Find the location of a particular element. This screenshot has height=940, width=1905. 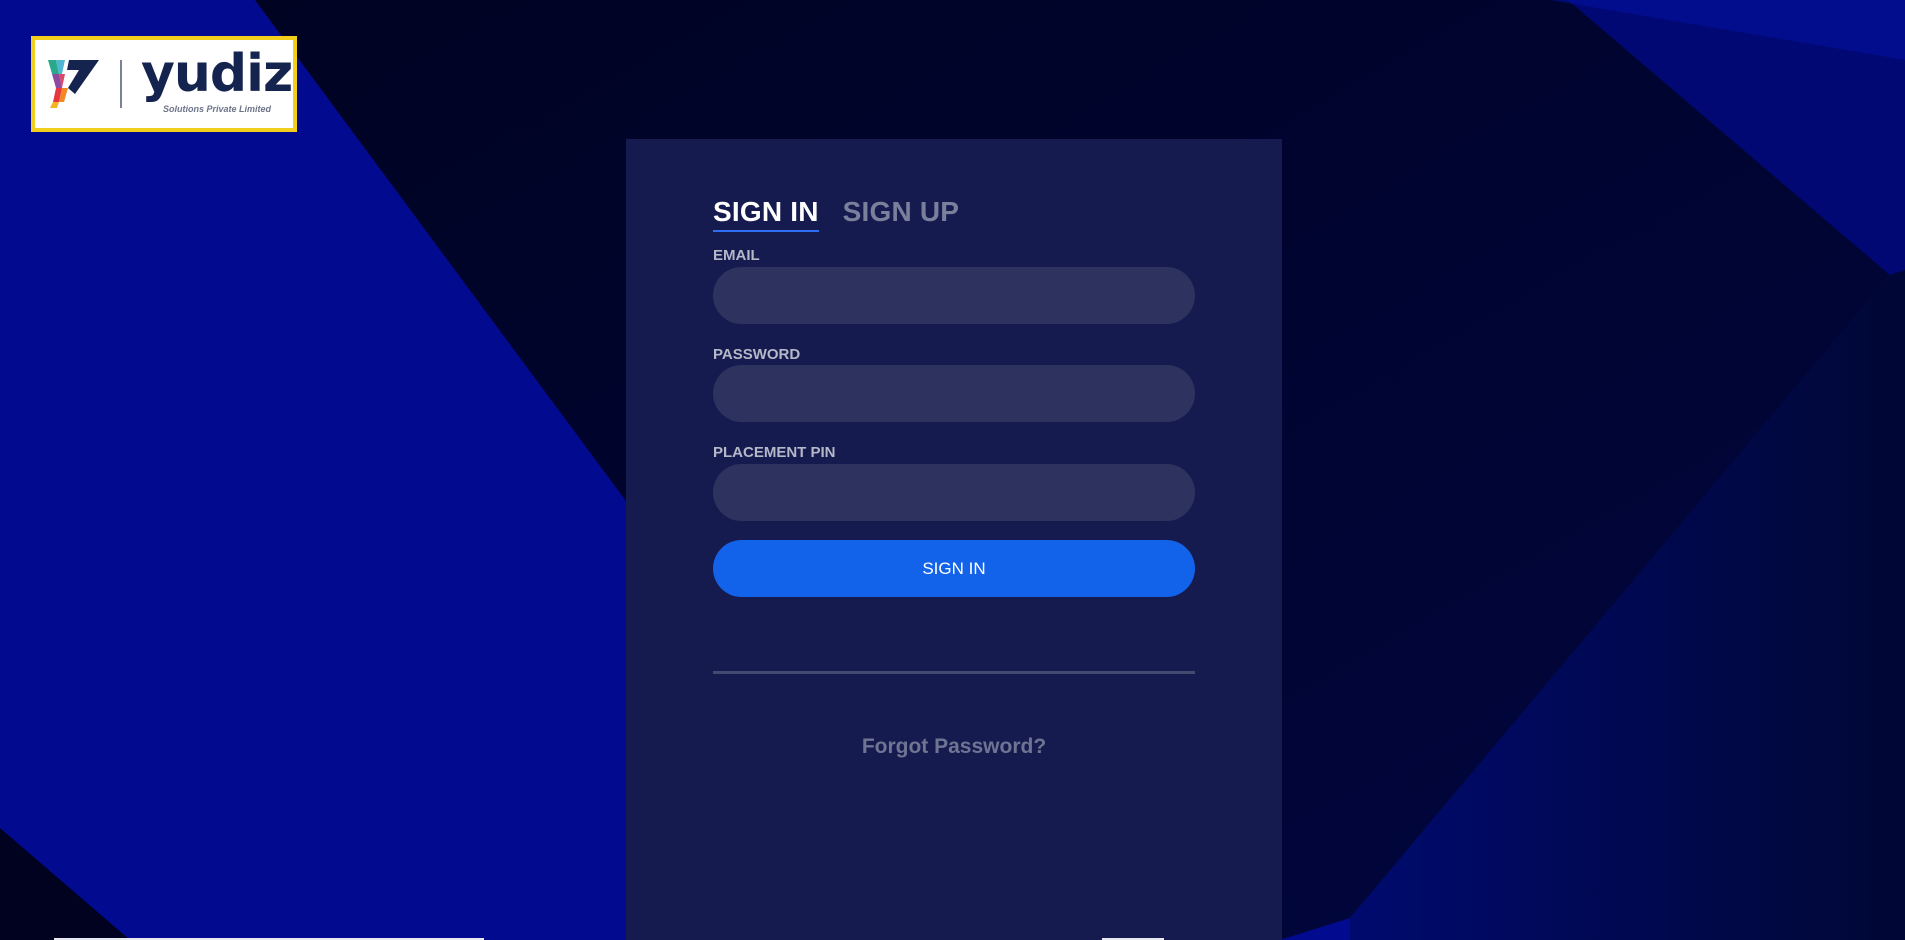

auth-tabs: SIGN IN SIGN UP is located at coordinates (836, 213).